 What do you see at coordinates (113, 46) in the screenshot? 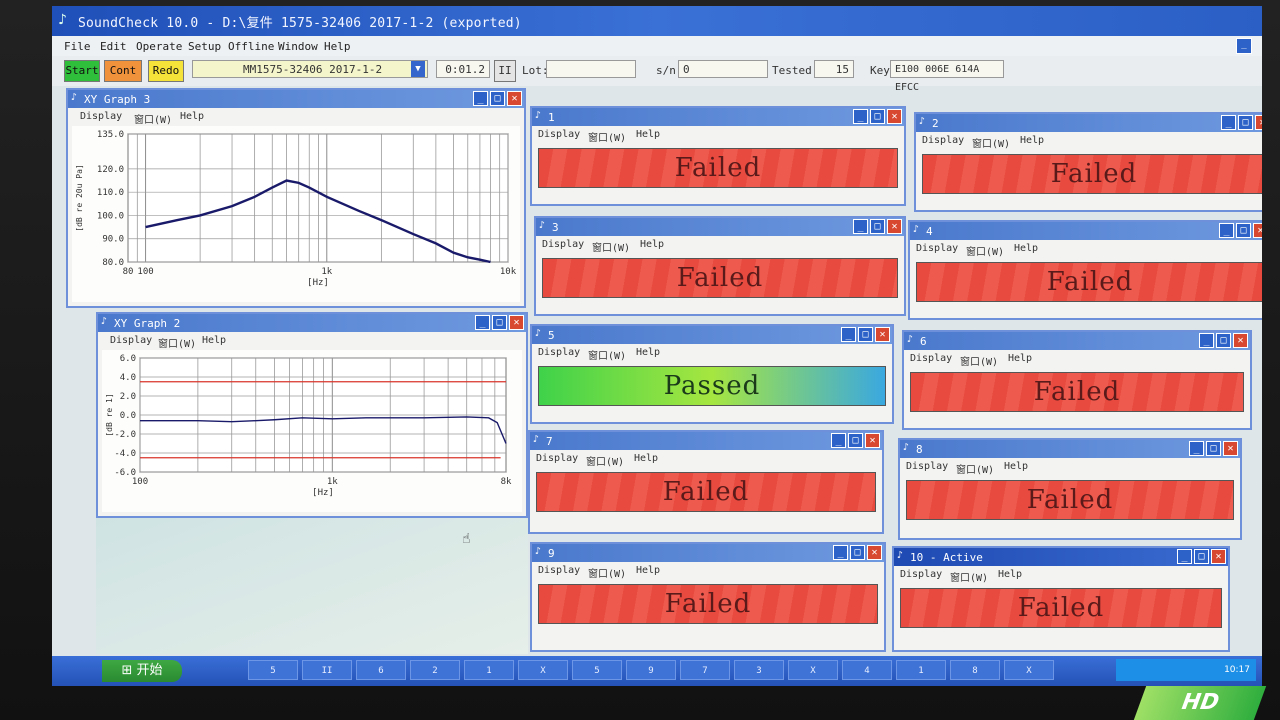
I see `menu-edit: Edit` at bounding box center [113, 46].